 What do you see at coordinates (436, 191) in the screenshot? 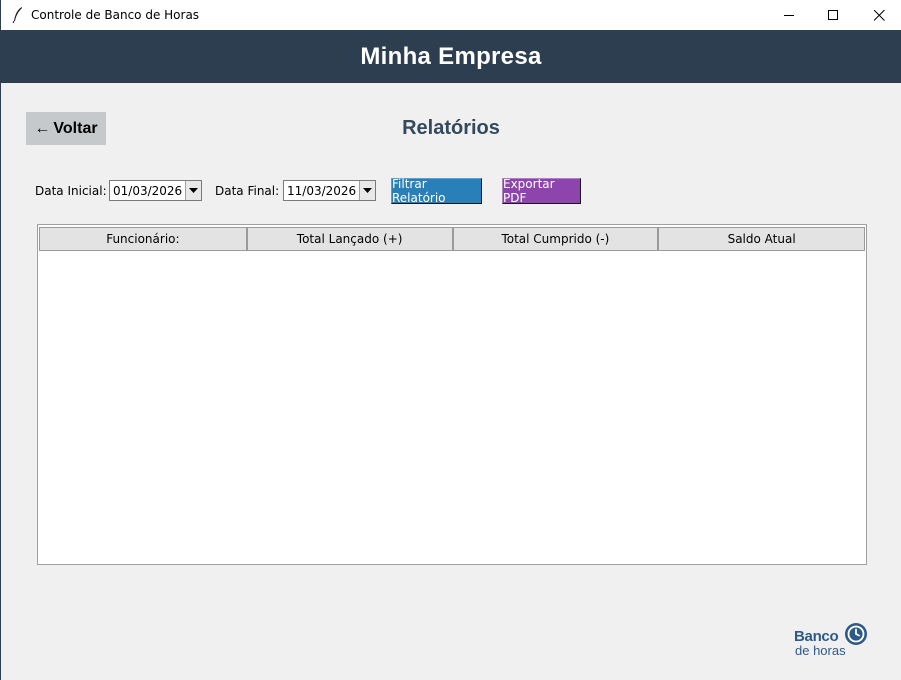
I see `filter-report-button: Filtrar Relatório` at bounding box center [436, 191].